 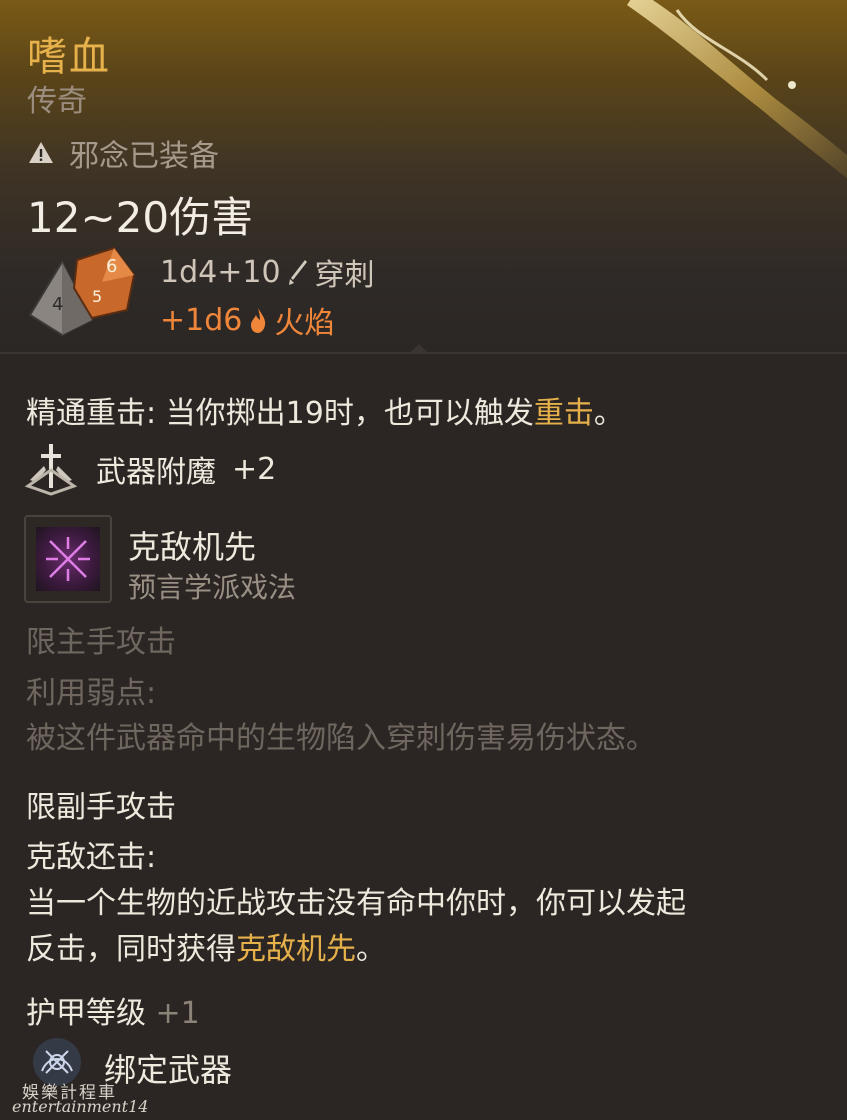 I want to click on roll-pierce-type: 穿刺, so click(x=344, y=275).